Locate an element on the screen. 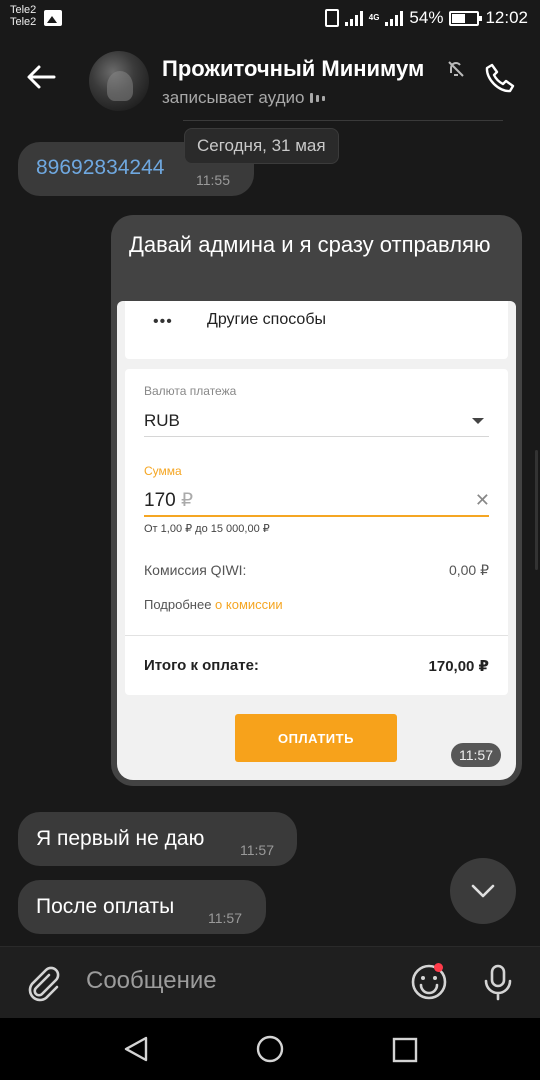  amount-currency: ₽ is located at coordinates (187, 500).